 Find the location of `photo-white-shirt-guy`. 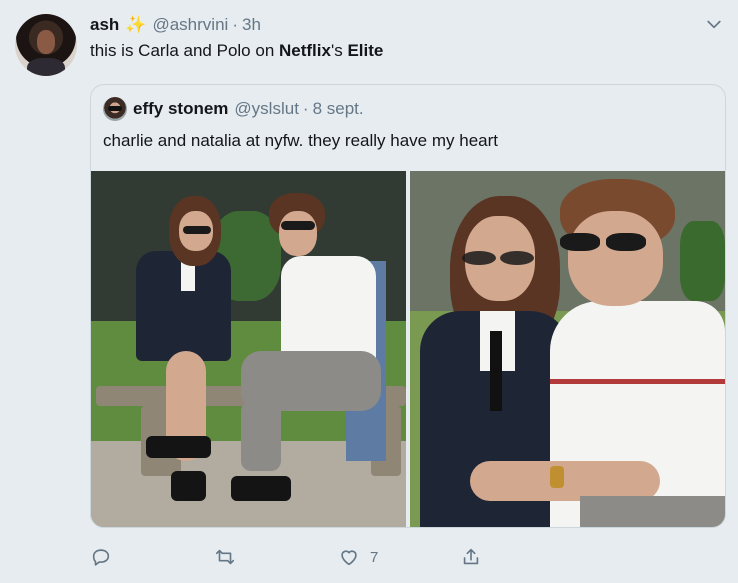

photo-white-shirt-guy is located at coordinates (328, 311).